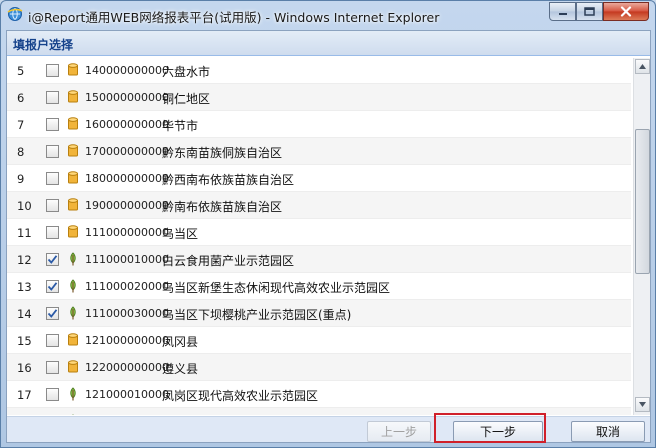 This screenshot has width=656, height=448. What do you see at coordinates (24, 314) in the screenshot?
I see `row-number: 14` at bounding box center [24, 314].